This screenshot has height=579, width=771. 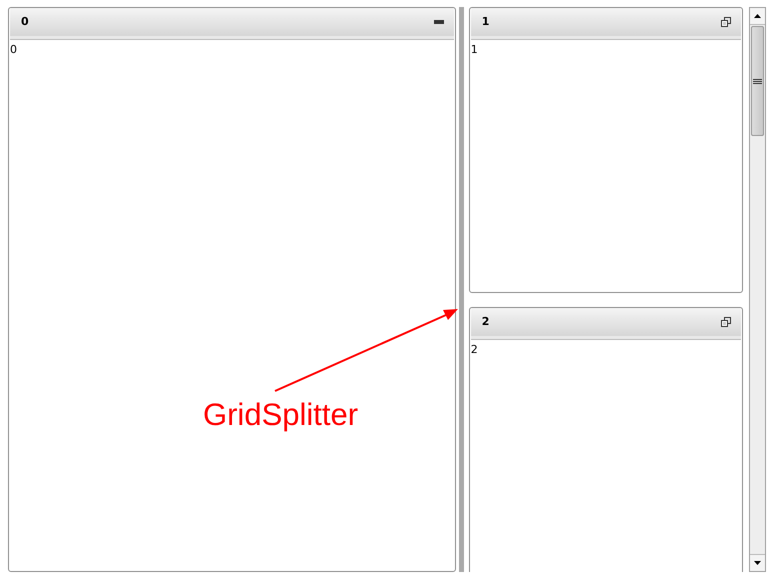 I want to click on panel-title: 0, so click(x=25, y=22).